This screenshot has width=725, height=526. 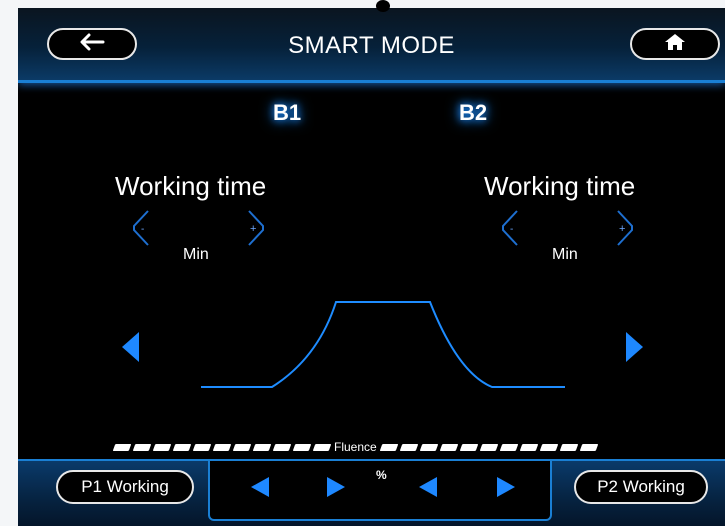 I want to click on channel-b2-label: B2, so click(x=473, y=113).